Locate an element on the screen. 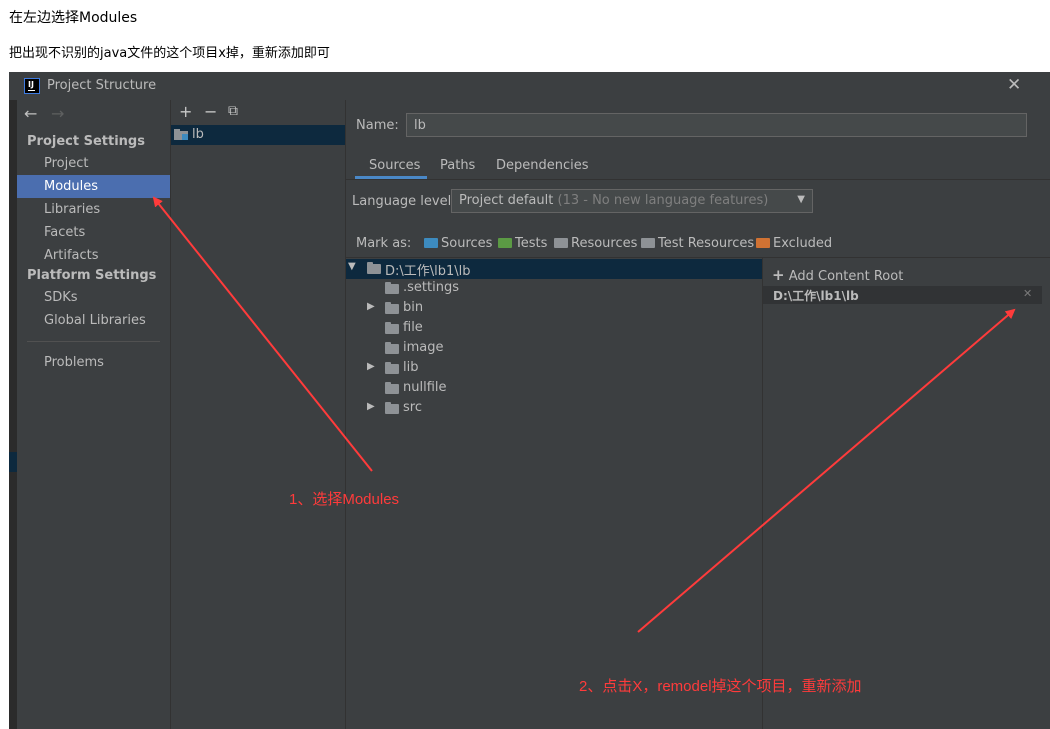 This screenshot has height=729, width=1050. add-content-root-label: Add Content Root is located at coordinates (846, 276).